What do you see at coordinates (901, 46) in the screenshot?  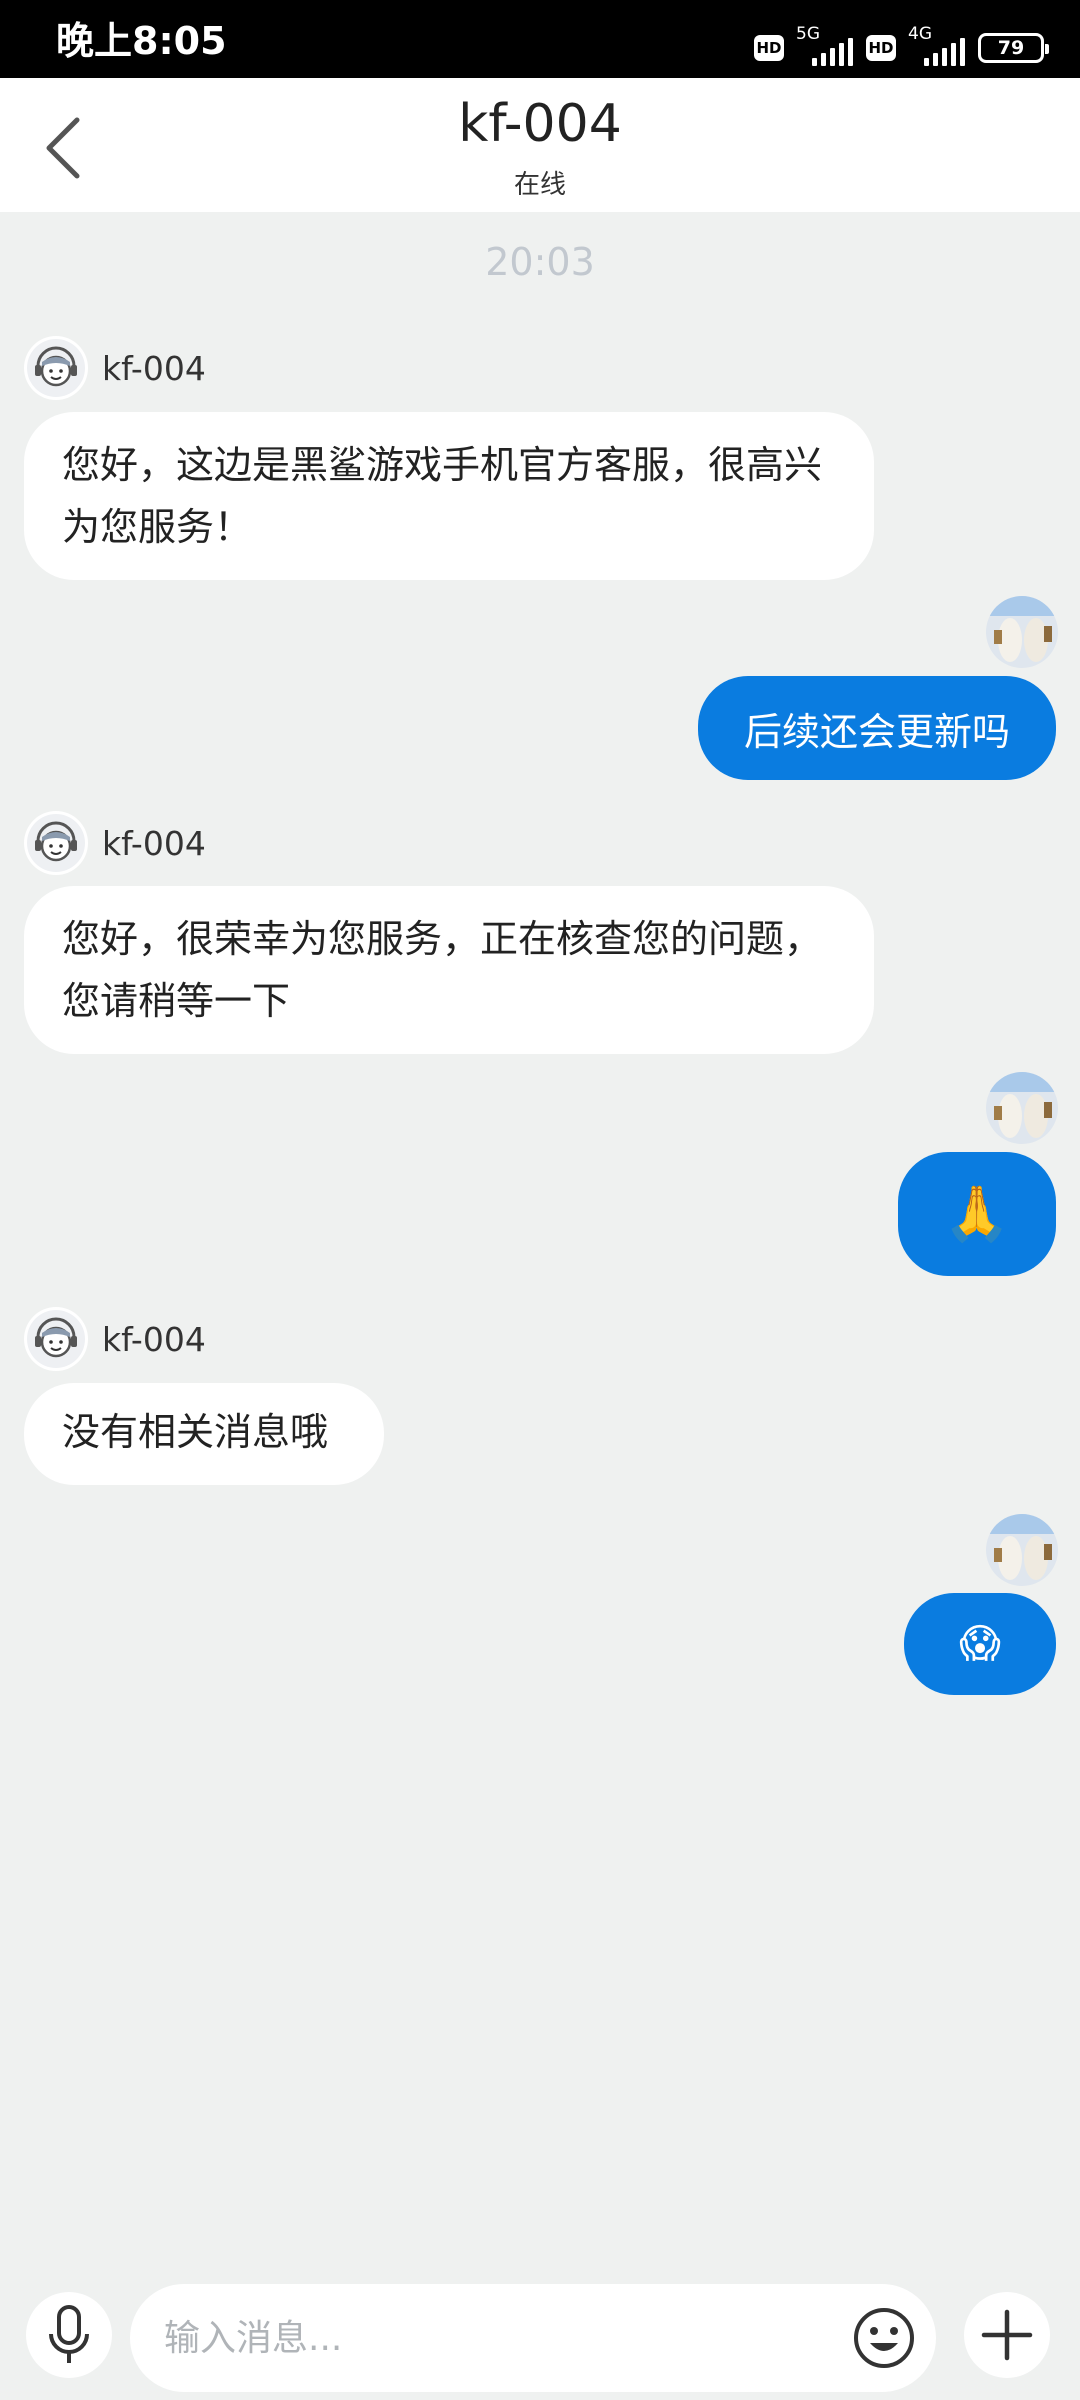 I see `status-icons: HD 5G HD 4G 79` at bounding box center [901, 46].